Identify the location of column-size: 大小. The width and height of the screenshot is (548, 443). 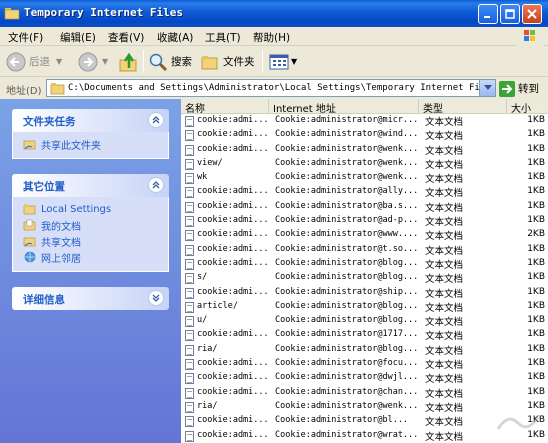
(527, 106).